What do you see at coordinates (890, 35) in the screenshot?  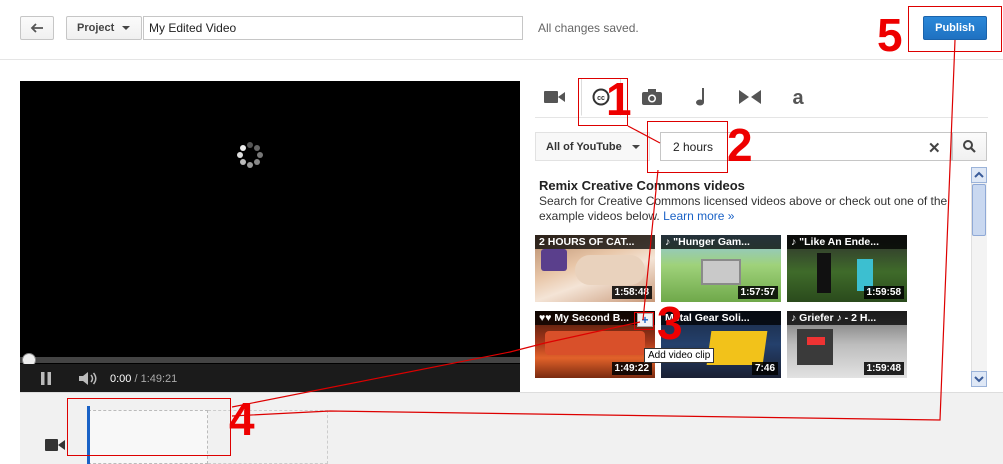 I see `annotation-number: 5` at bounding box center [890, 35].